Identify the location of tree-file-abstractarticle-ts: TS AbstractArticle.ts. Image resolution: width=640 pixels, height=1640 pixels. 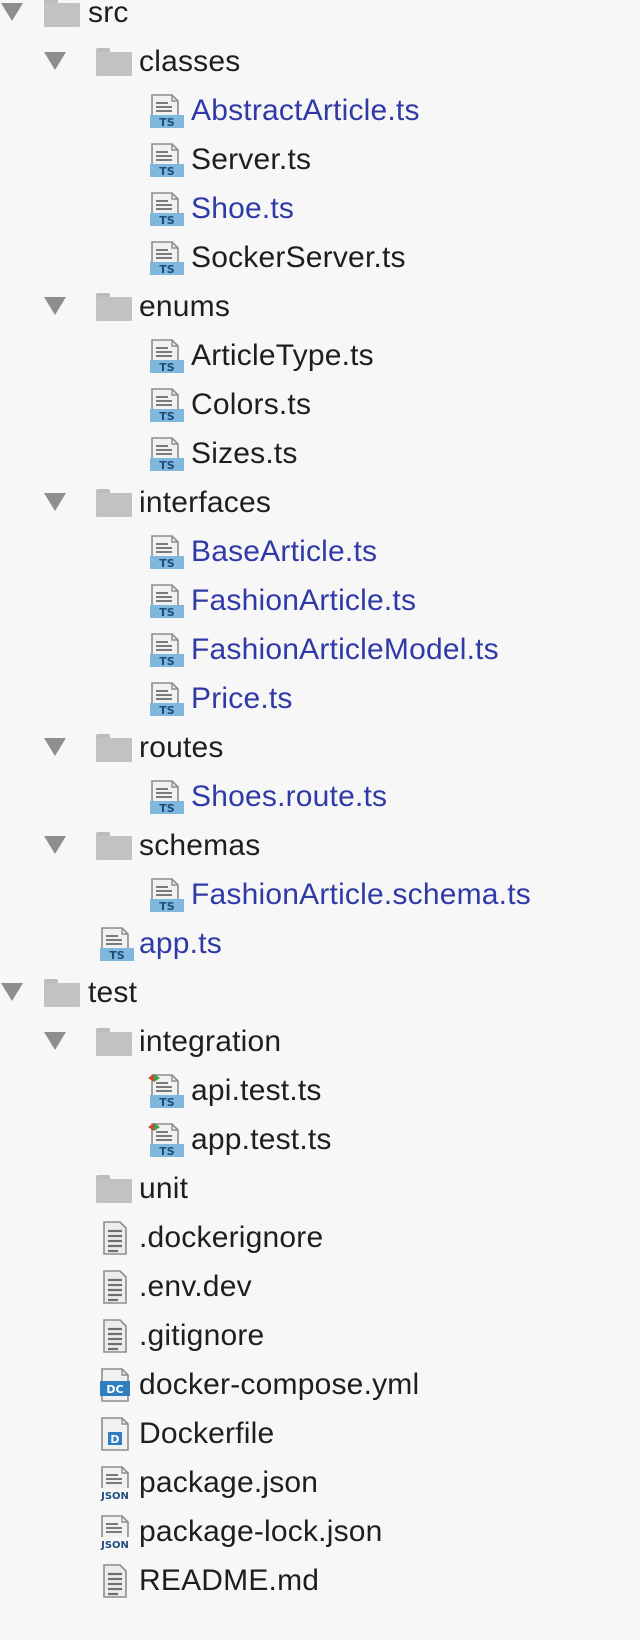
(320, 110).